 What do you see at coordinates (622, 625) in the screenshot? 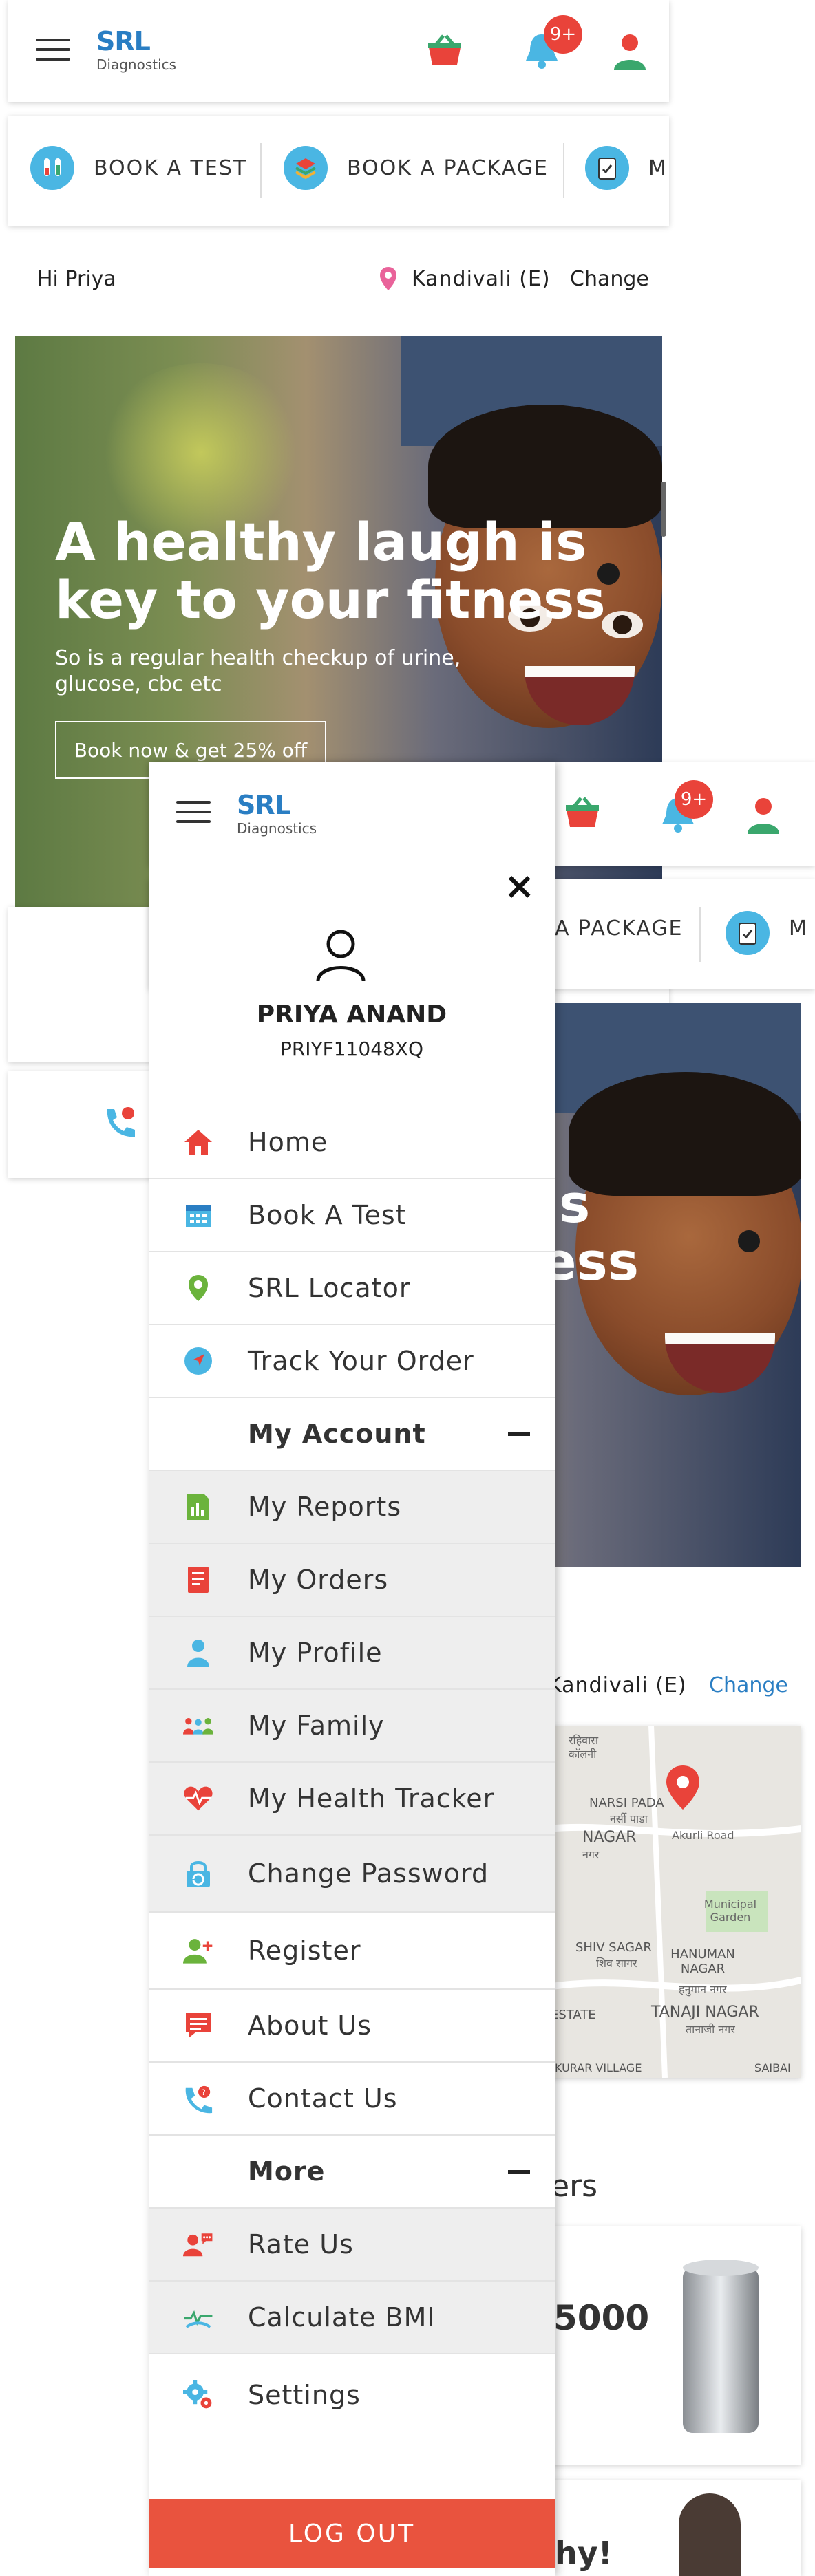
I see `eye-right` at bounding box center [622, 625].